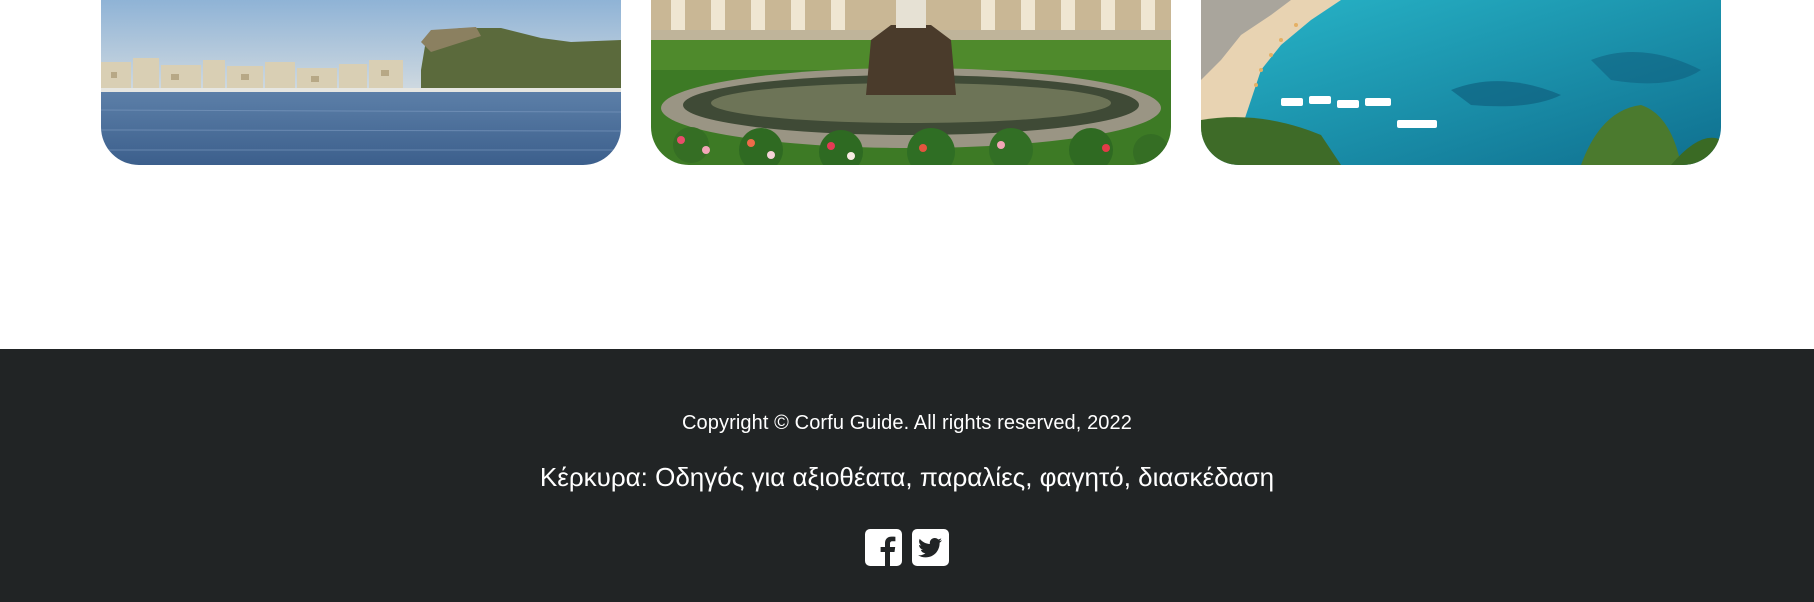 Image resolution: width=1814 pixels, height=602 pixels. I want to click on photo-old-town-harbour, so click(361, 82).